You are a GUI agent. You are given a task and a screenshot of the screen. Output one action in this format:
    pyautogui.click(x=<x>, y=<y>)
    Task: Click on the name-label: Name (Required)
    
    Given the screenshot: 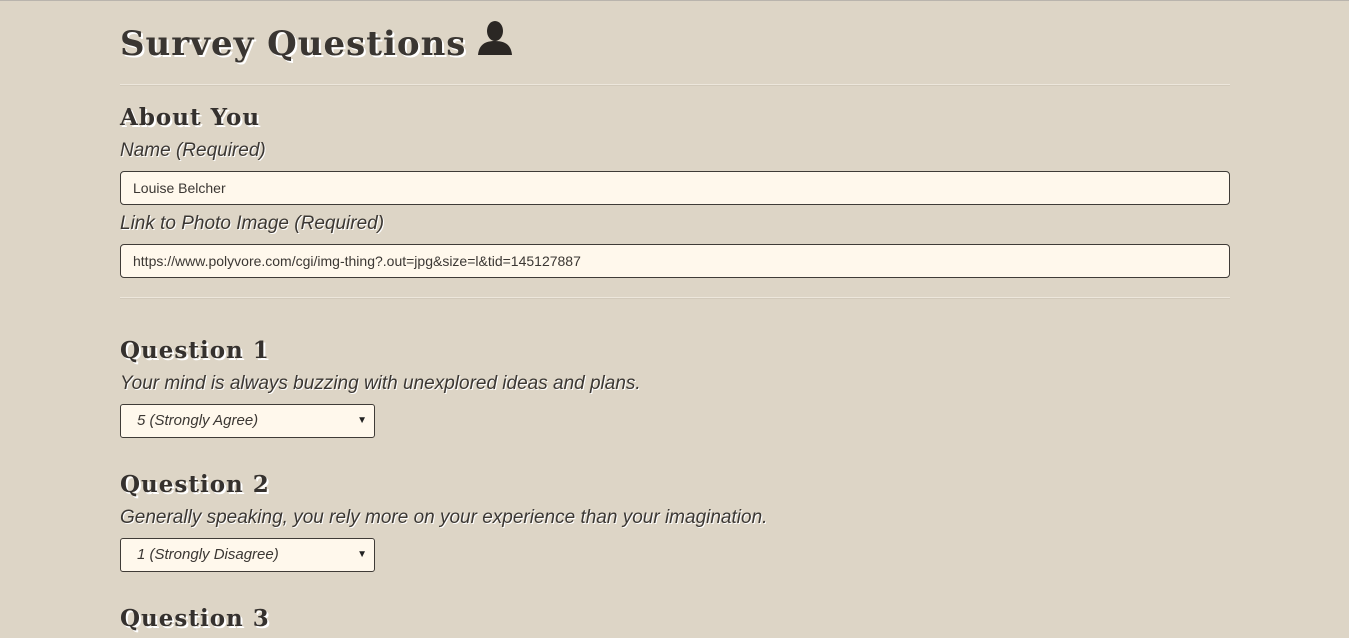 What is the action you would take?
    pyautogui.click(x=193, y=150)
    